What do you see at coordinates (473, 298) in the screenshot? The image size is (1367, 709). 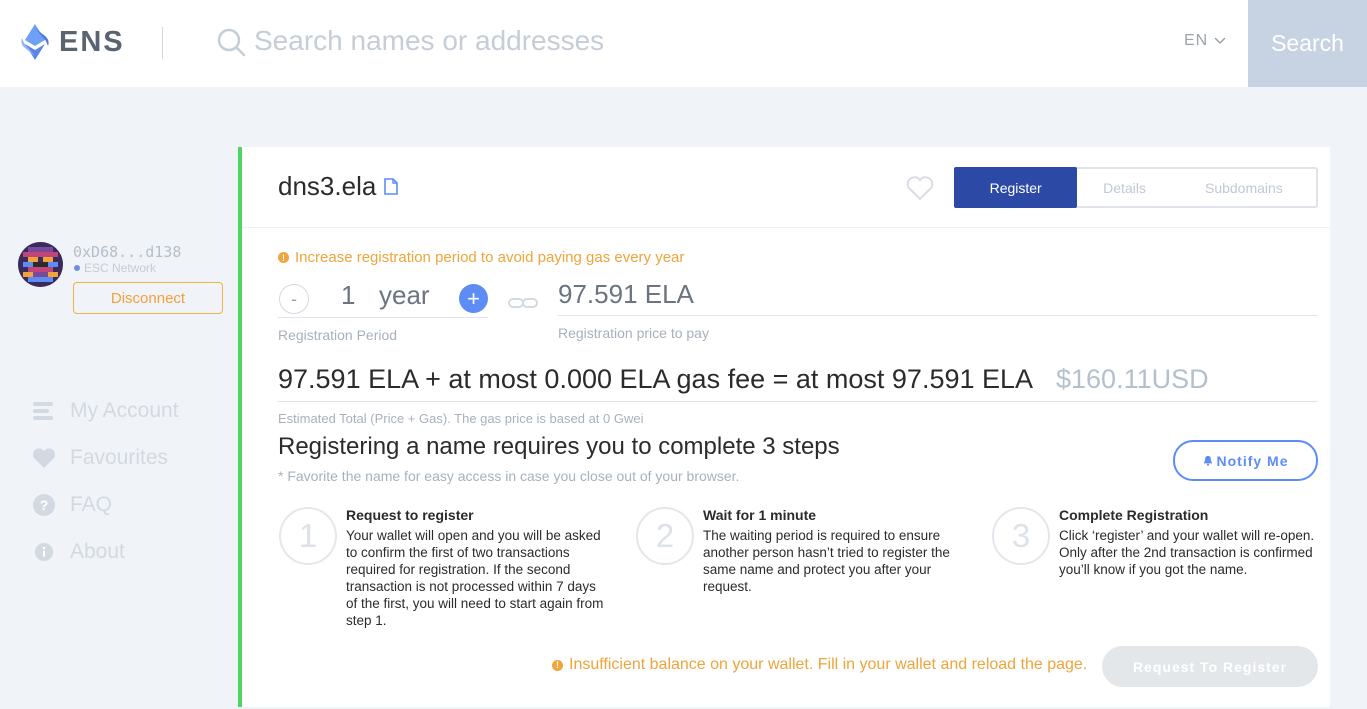 I see `increase-period-button: +` at bounding box center [473, 298].